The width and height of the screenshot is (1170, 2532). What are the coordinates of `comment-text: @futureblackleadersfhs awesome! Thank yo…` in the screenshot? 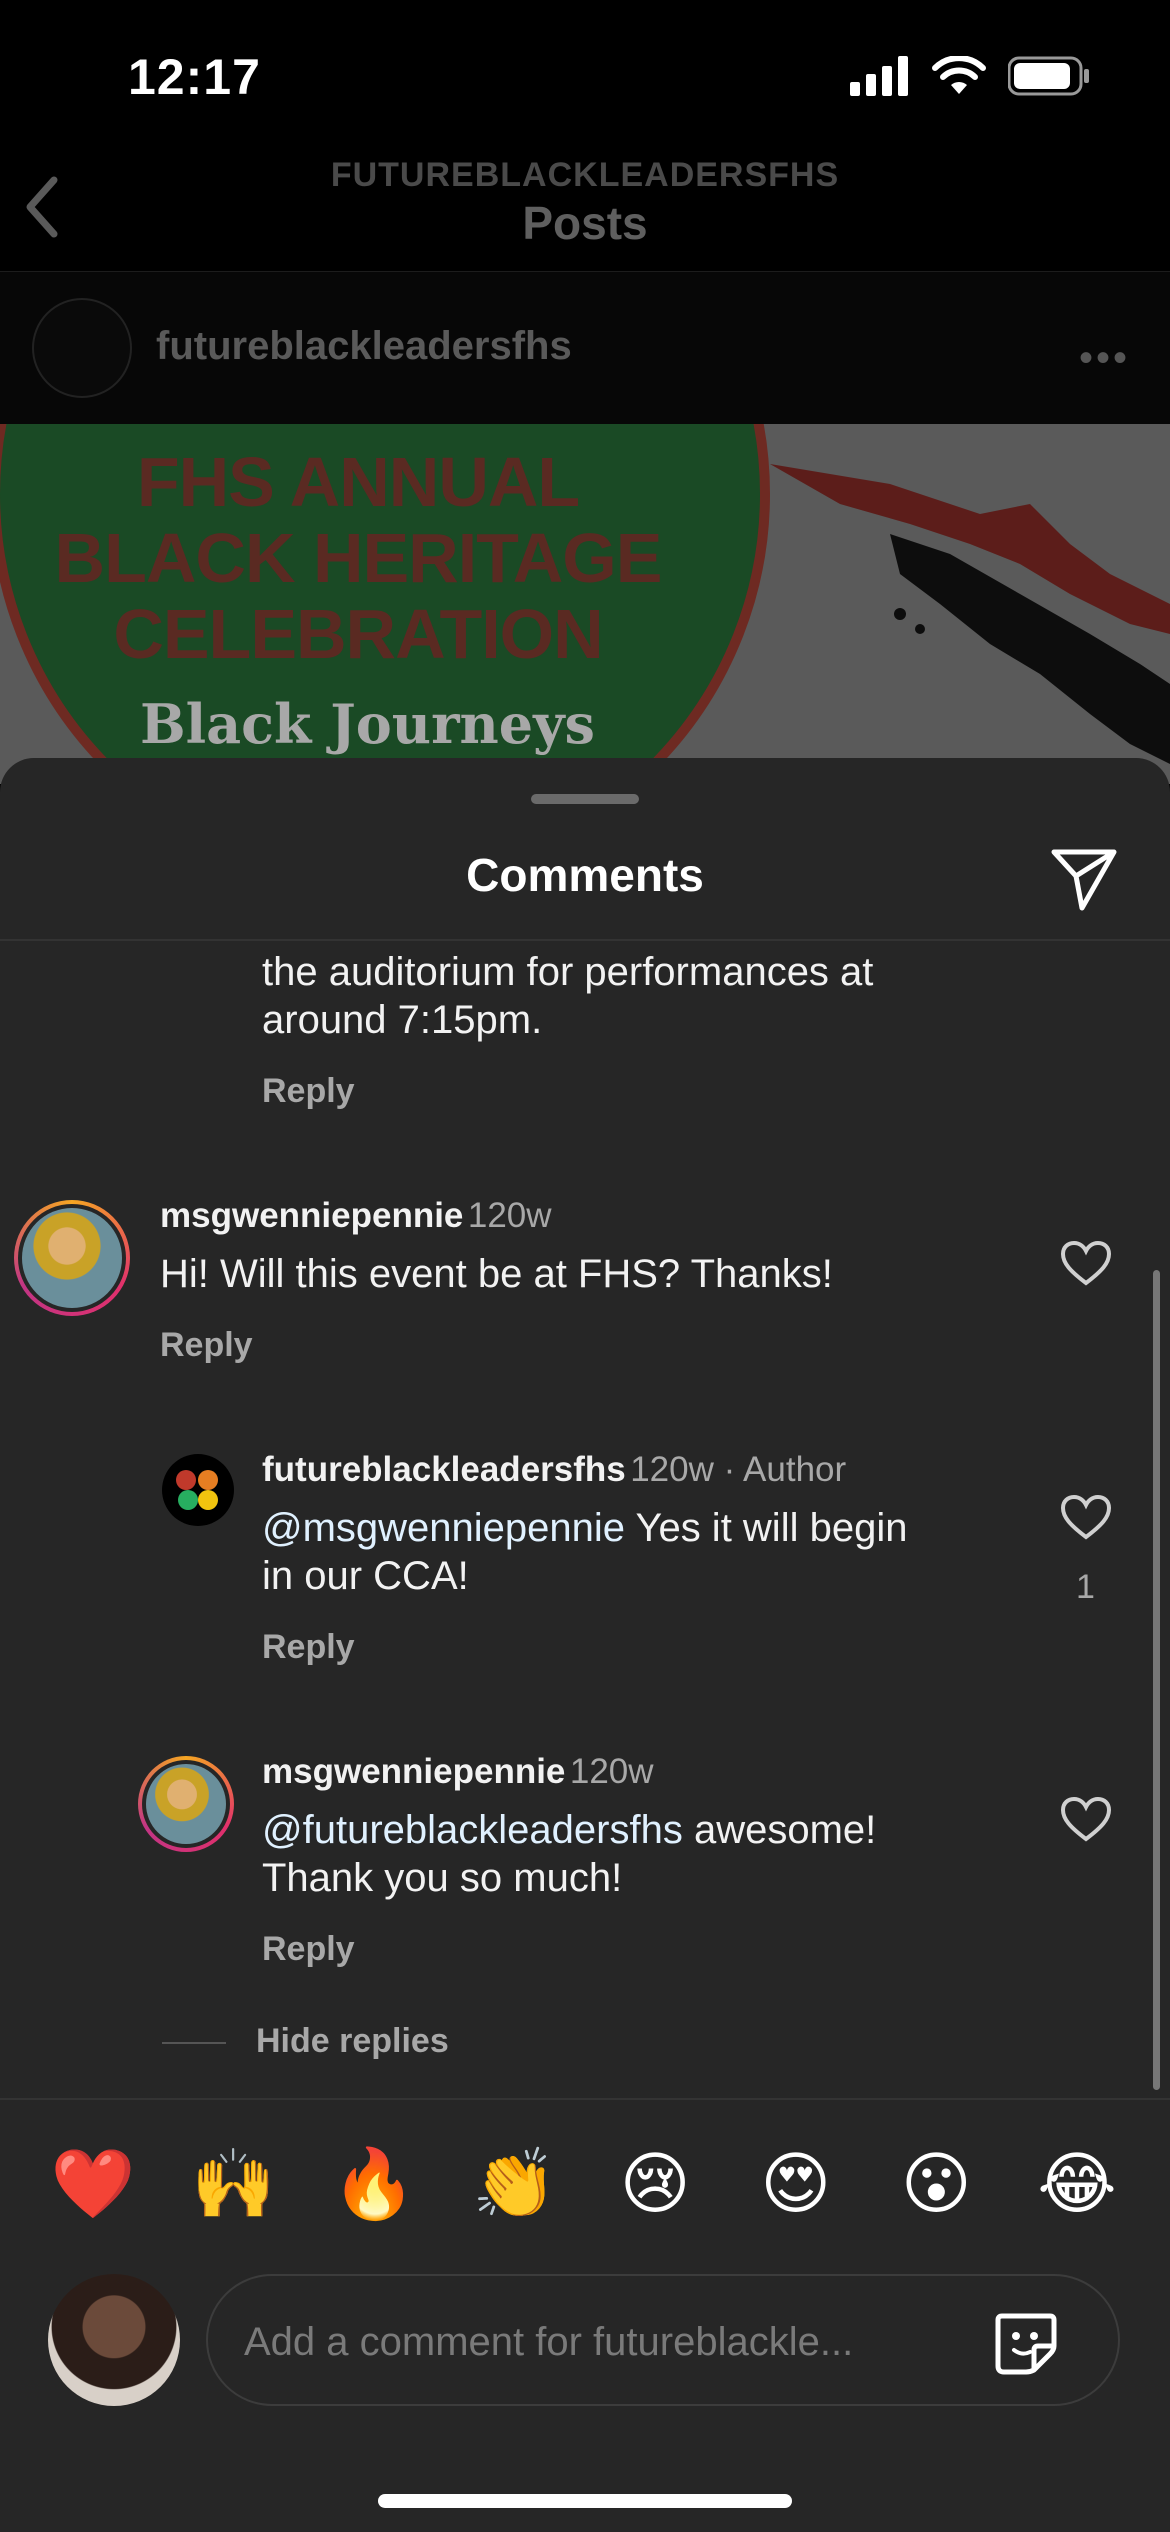 It's located at (632, 1854).